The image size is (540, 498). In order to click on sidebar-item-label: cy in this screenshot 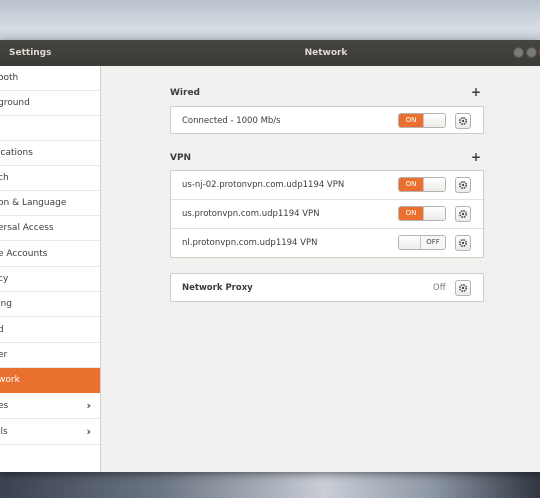, I will do `click(4, 279)`.